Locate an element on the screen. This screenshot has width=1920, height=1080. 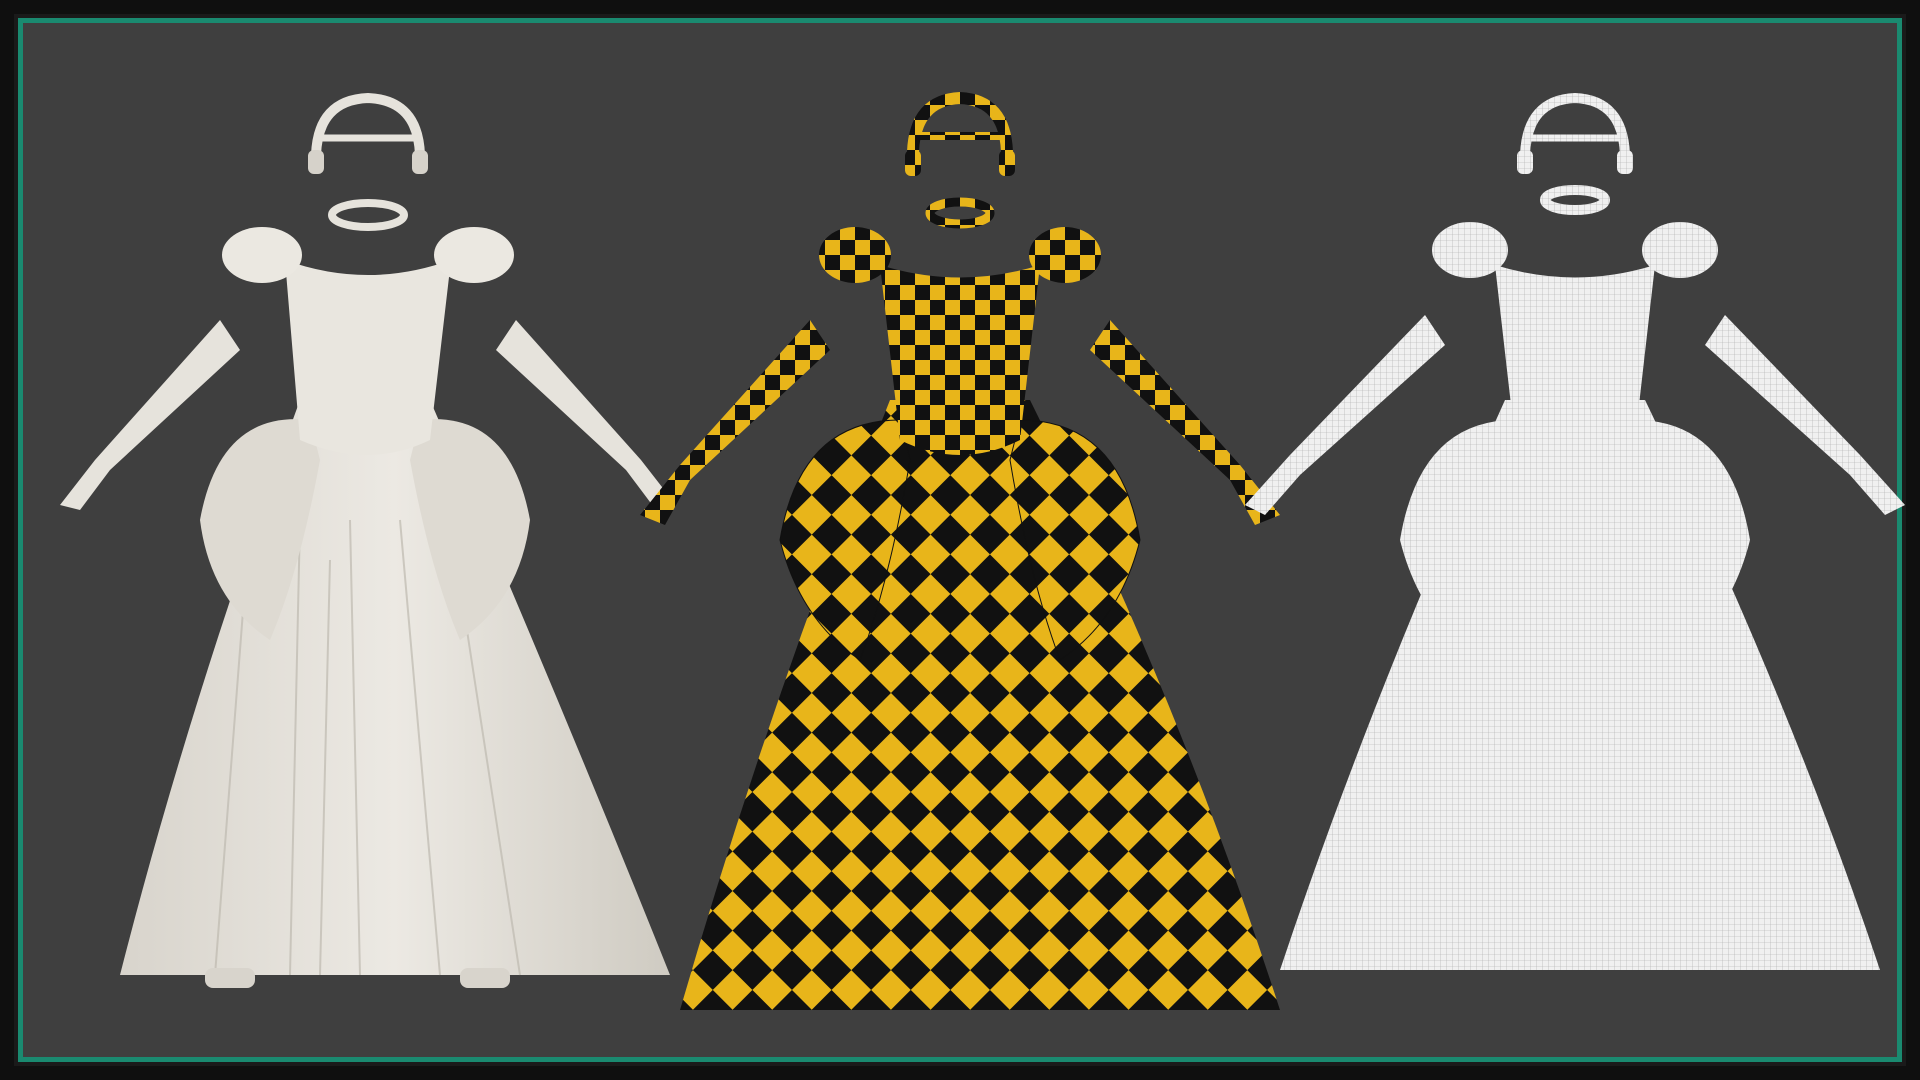
glove-left is located at coordinates (1345, 415).